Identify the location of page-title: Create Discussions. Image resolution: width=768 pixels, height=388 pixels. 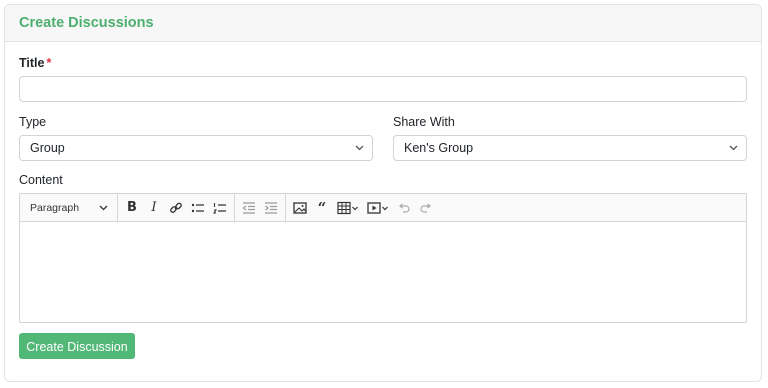
(86, 23).